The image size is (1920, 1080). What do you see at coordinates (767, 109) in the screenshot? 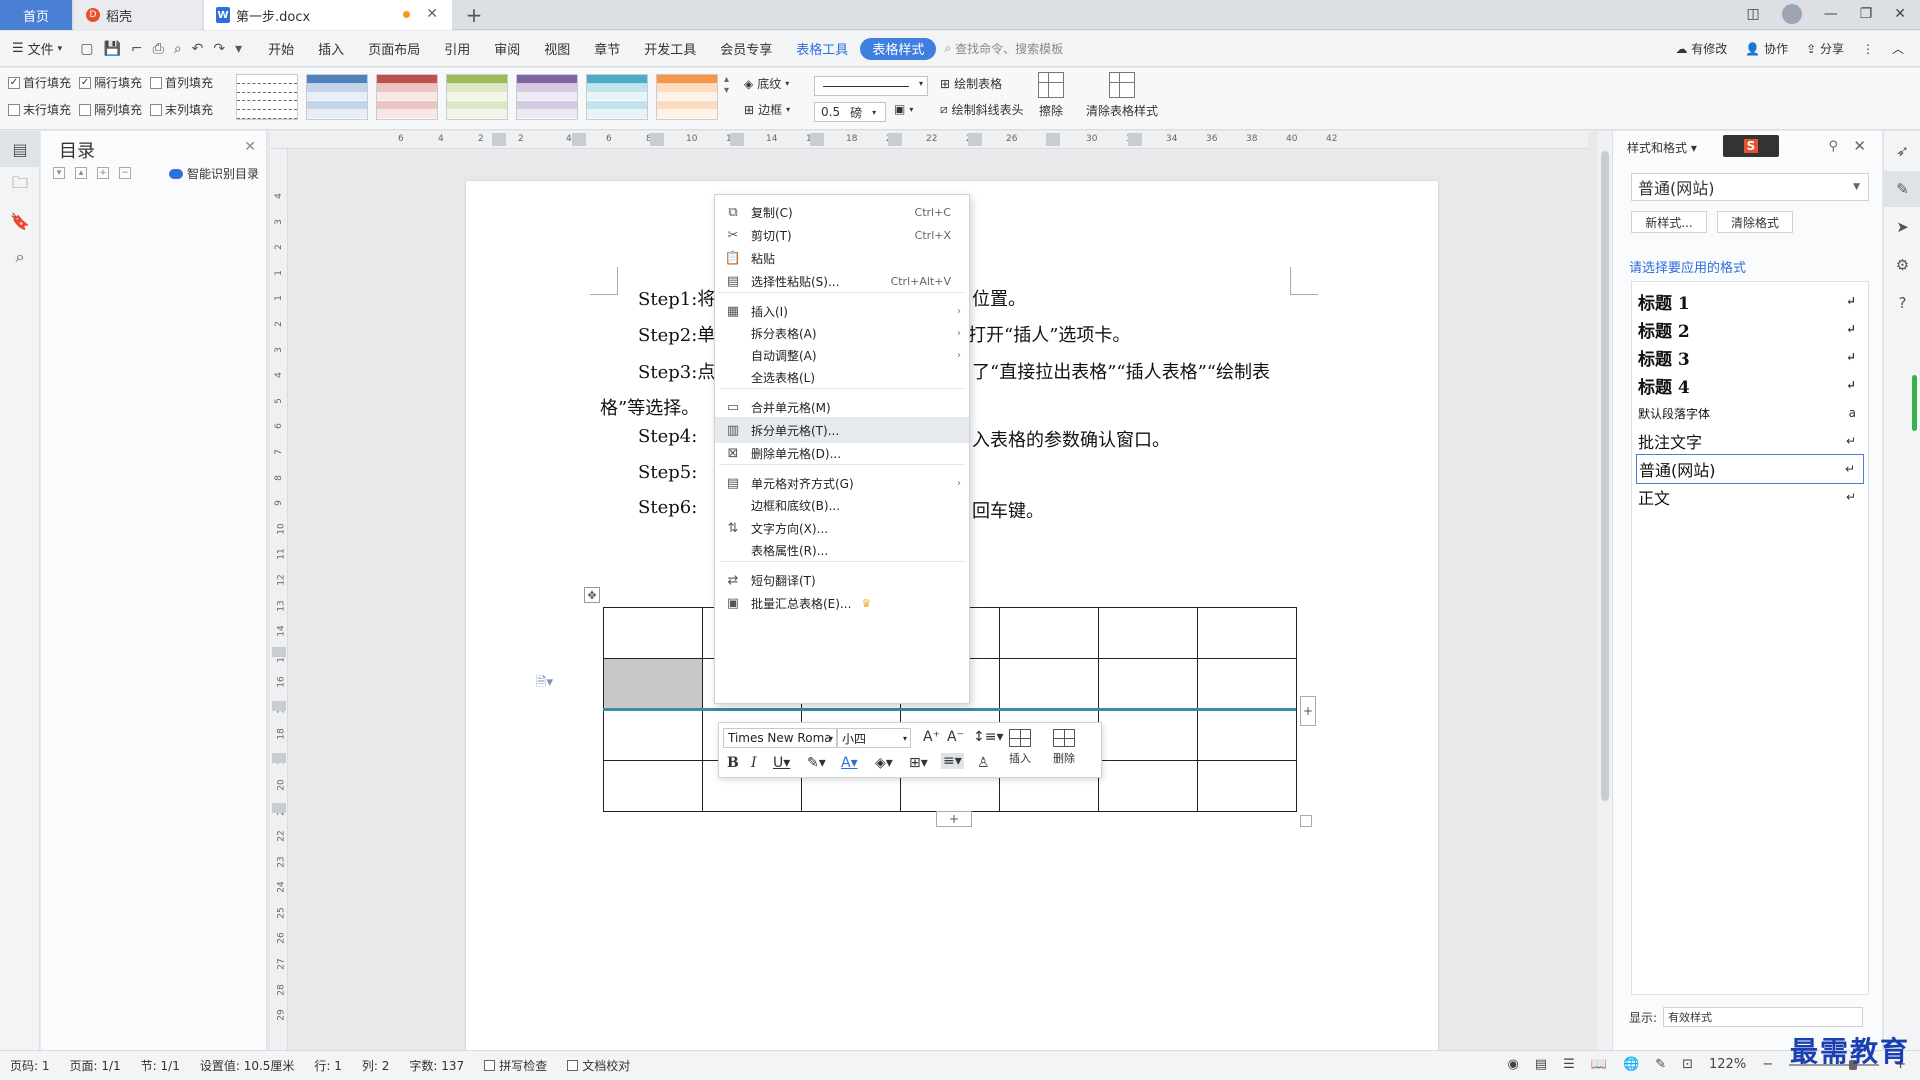
I see `border-button: ⊞ 边框 ▾` at bounding box center [767, 109].